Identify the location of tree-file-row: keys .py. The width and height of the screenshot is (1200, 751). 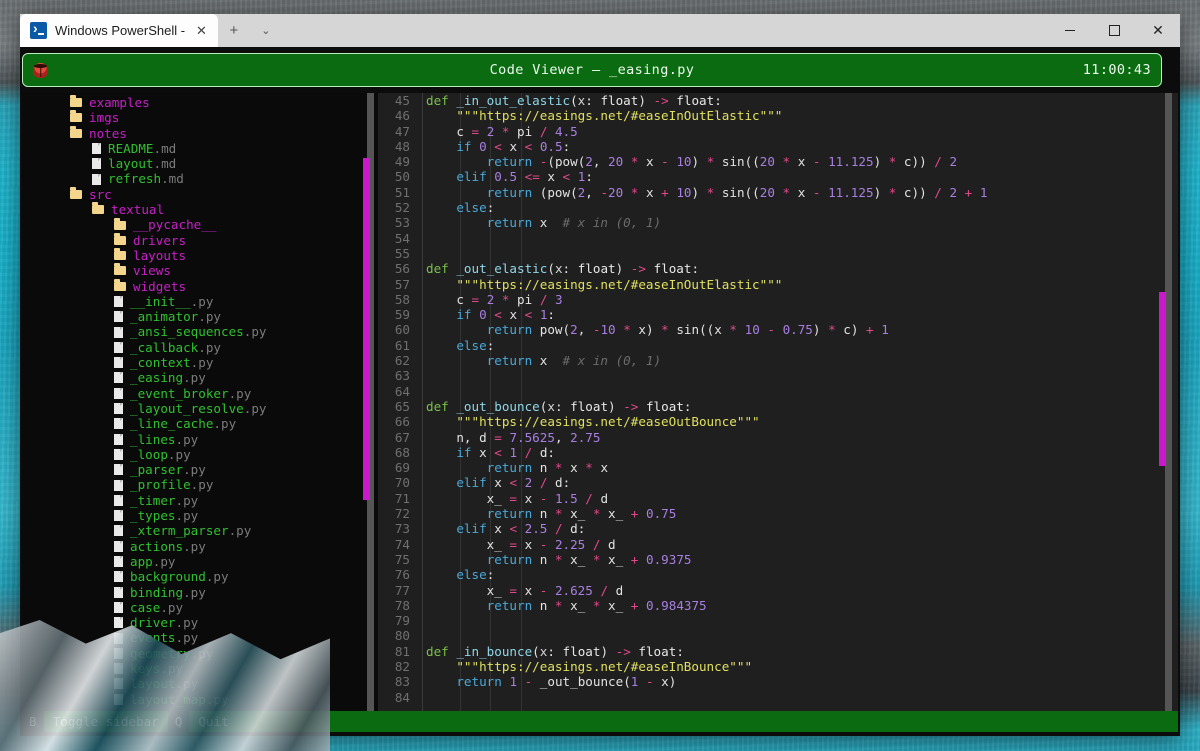
(200, 668).